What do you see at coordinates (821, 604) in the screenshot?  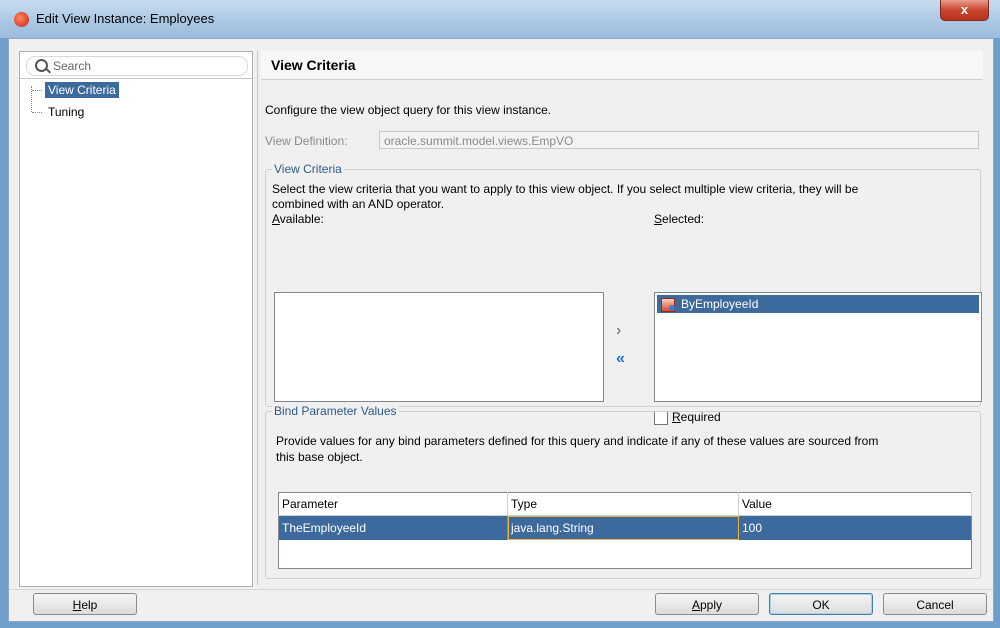 I see `ok-button: OK` at bounding box center [821, 604].